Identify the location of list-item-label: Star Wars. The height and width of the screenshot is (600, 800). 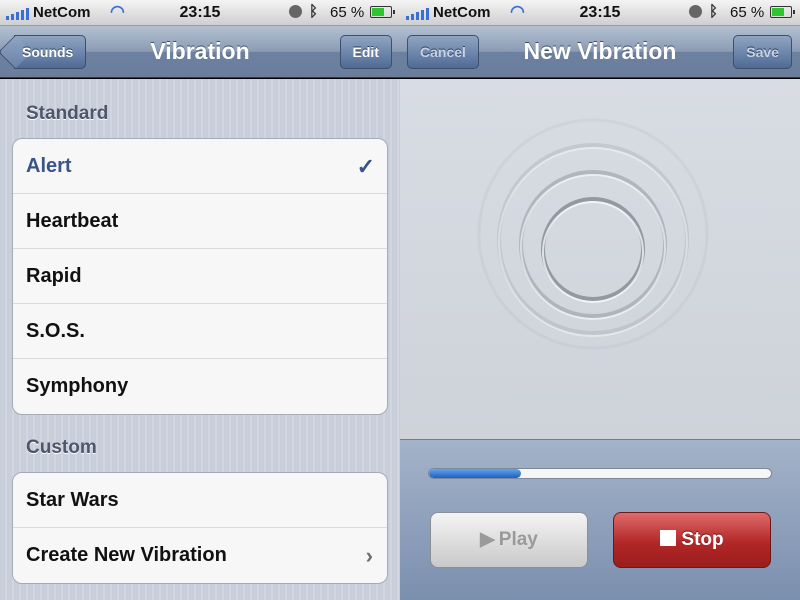
(72, 500).